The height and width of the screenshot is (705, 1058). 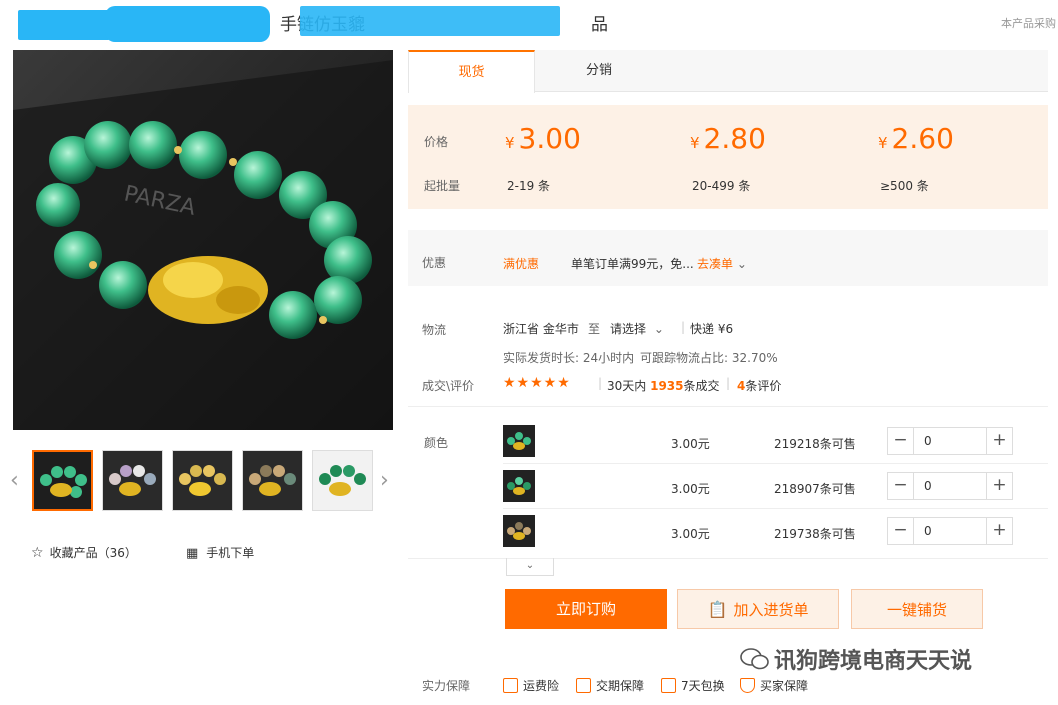 I want to click on variant-stock: 219738条可售, so click(x=815, y=534).